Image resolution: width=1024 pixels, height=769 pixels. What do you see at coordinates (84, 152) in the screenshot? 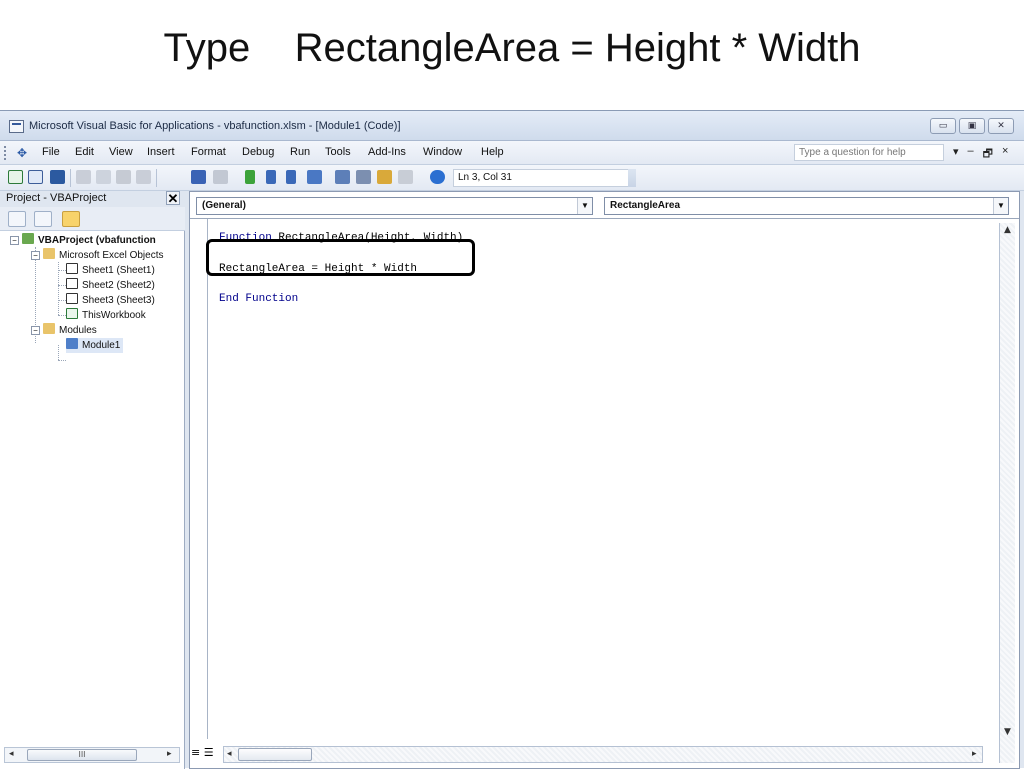
I see `menu-edit: Edit` at bounding box center [84, 152].